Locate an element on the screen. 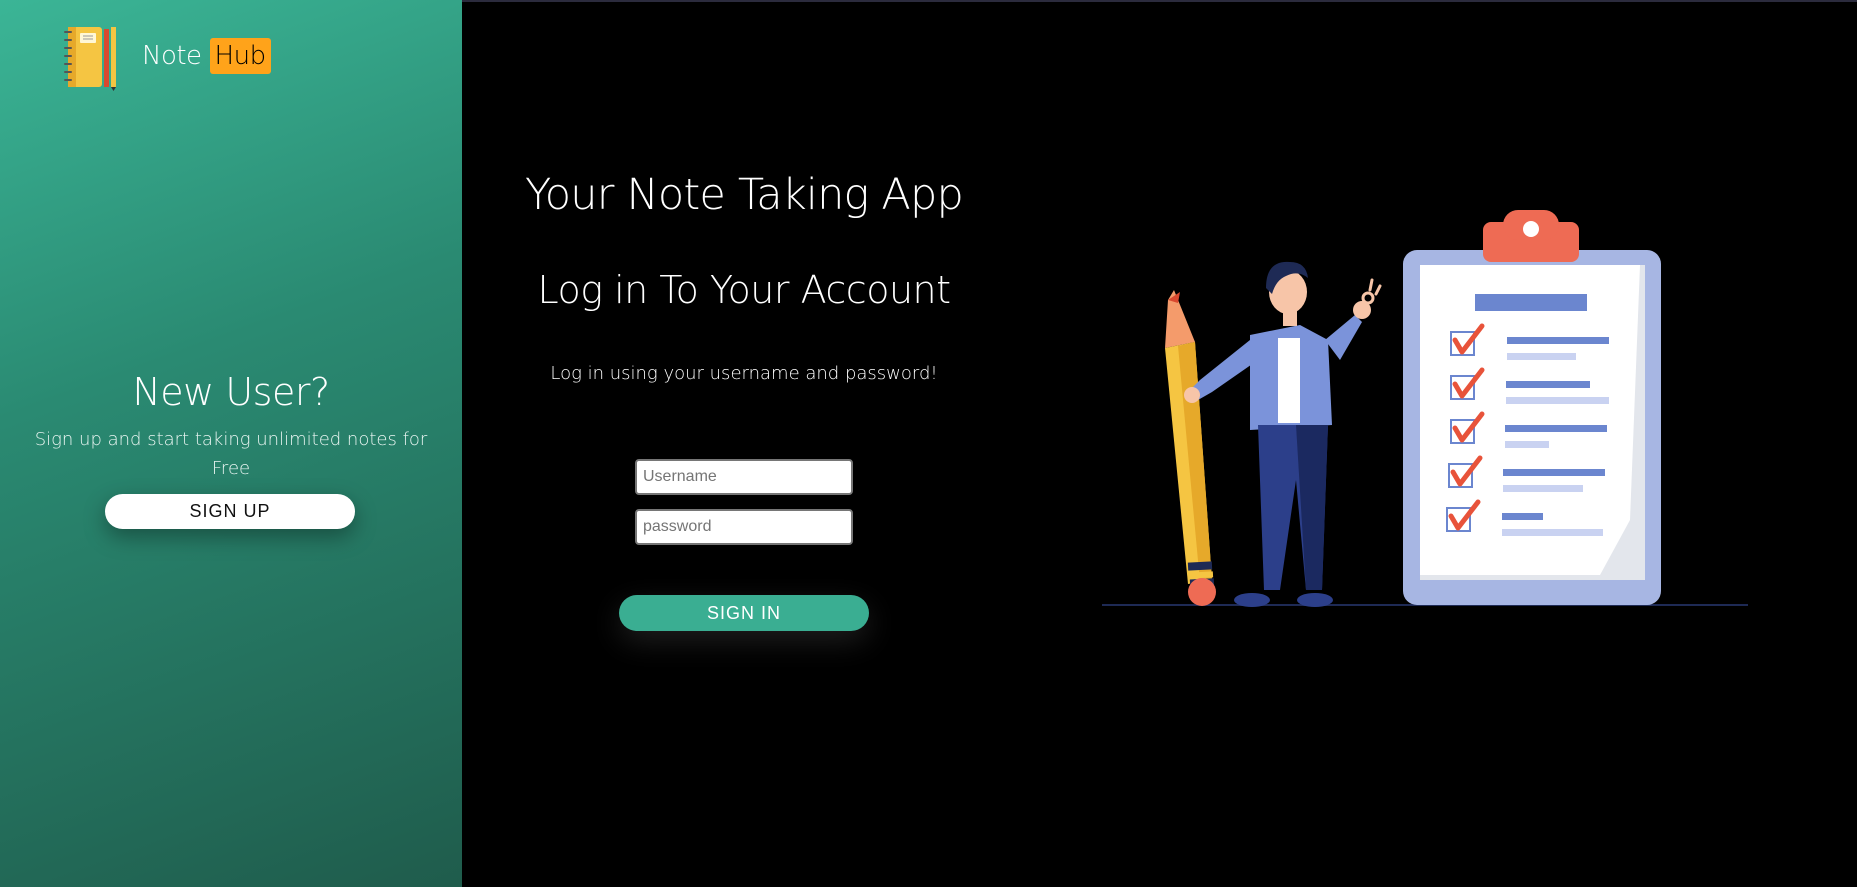 The image size is (1857, 887). password-input is located at coordinates (744, 527).